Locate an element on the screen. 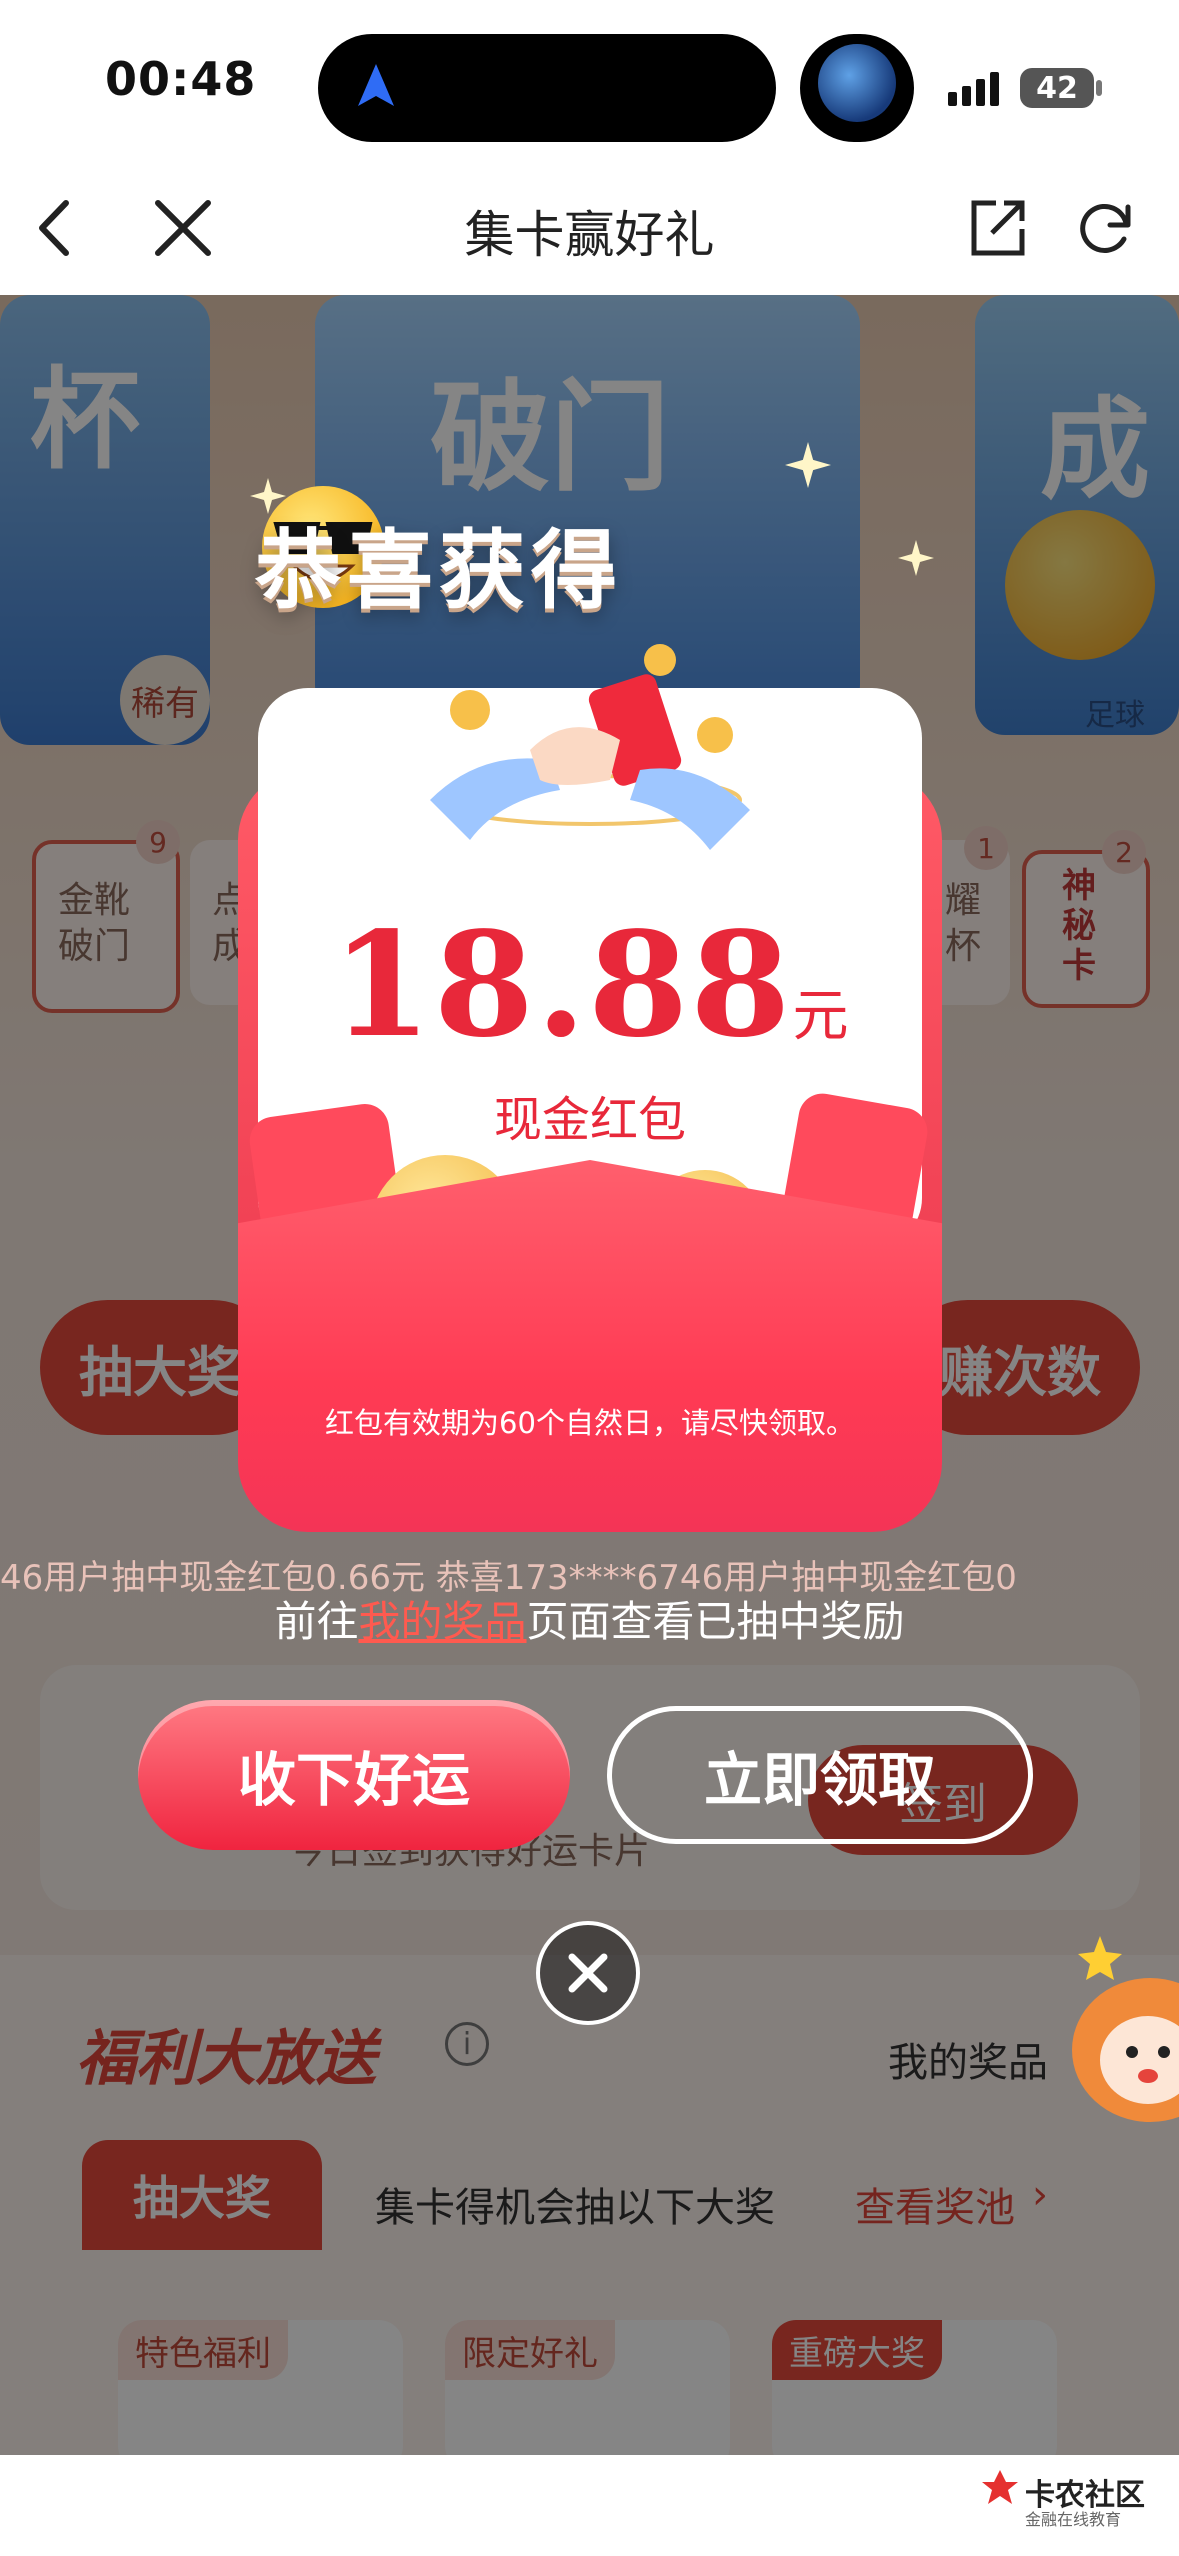 This screenshot has width=1179, height=2556. location-arrow-icon is located at coordinates (376, 85).